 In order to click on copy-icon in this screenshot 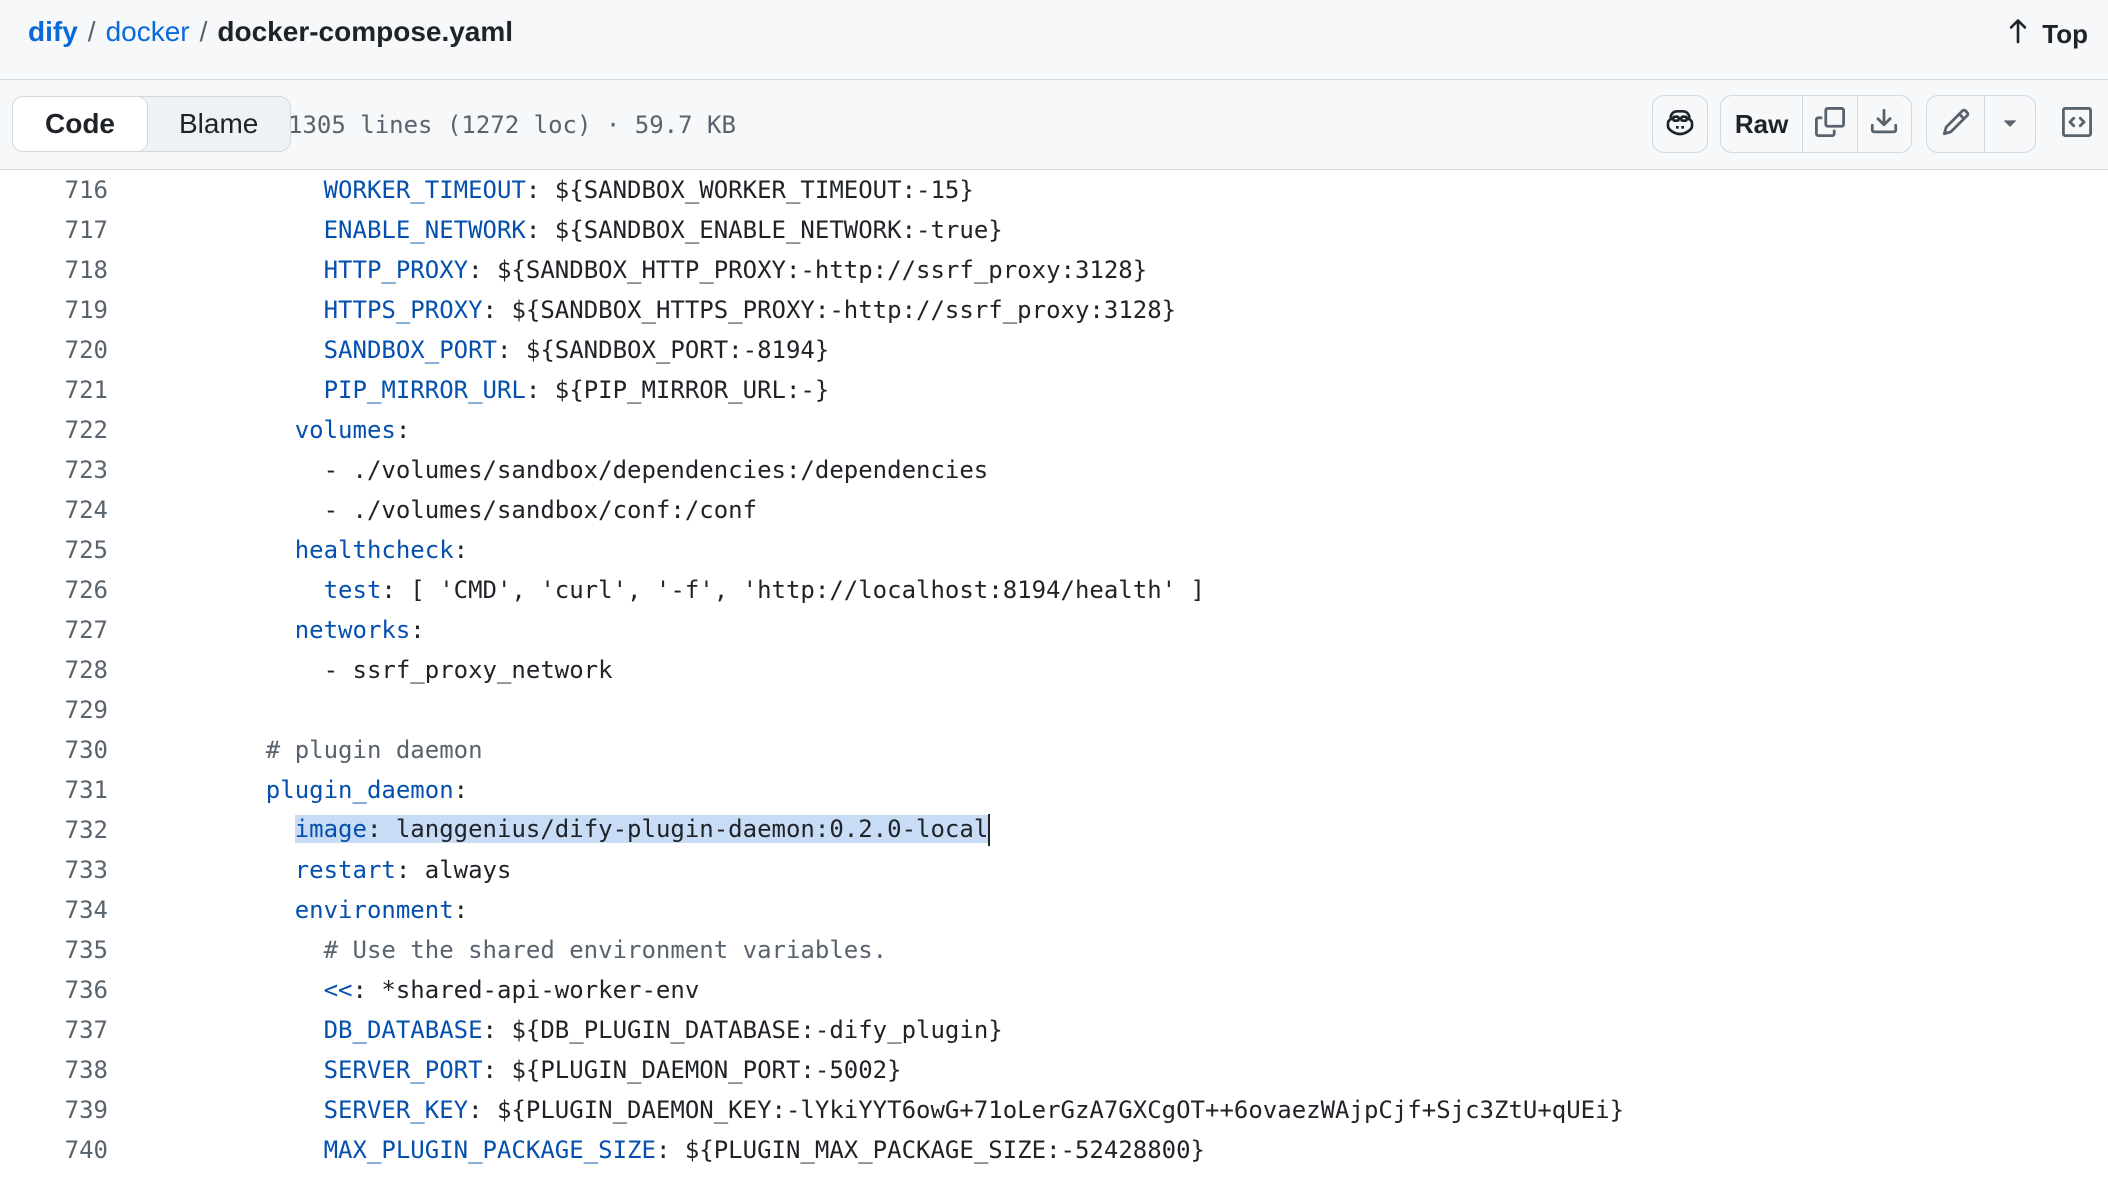, I will do `click(1829, 124)`.